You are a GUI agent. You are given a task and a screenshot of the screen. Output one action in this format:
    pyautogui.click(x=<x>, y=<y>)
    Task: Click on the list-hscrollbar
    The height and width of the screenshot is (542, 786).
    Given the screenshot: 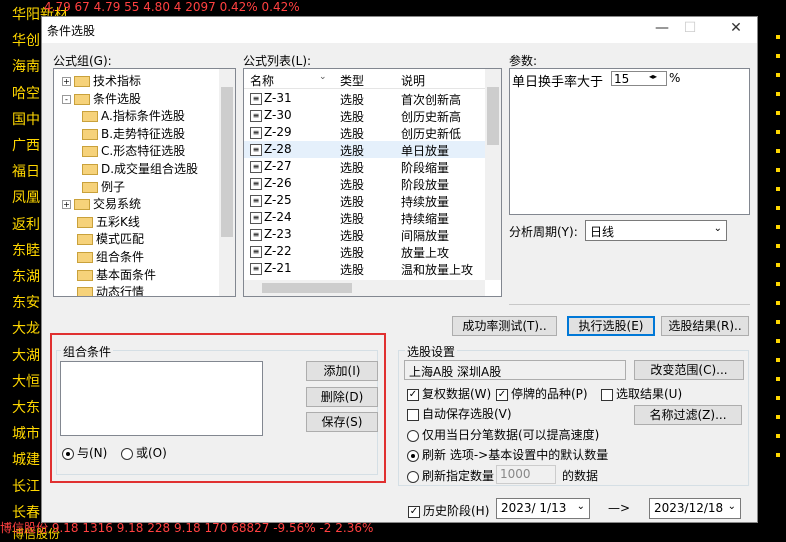 What is the action you would take?
    pyautogui.click(x=364, y=288)
    